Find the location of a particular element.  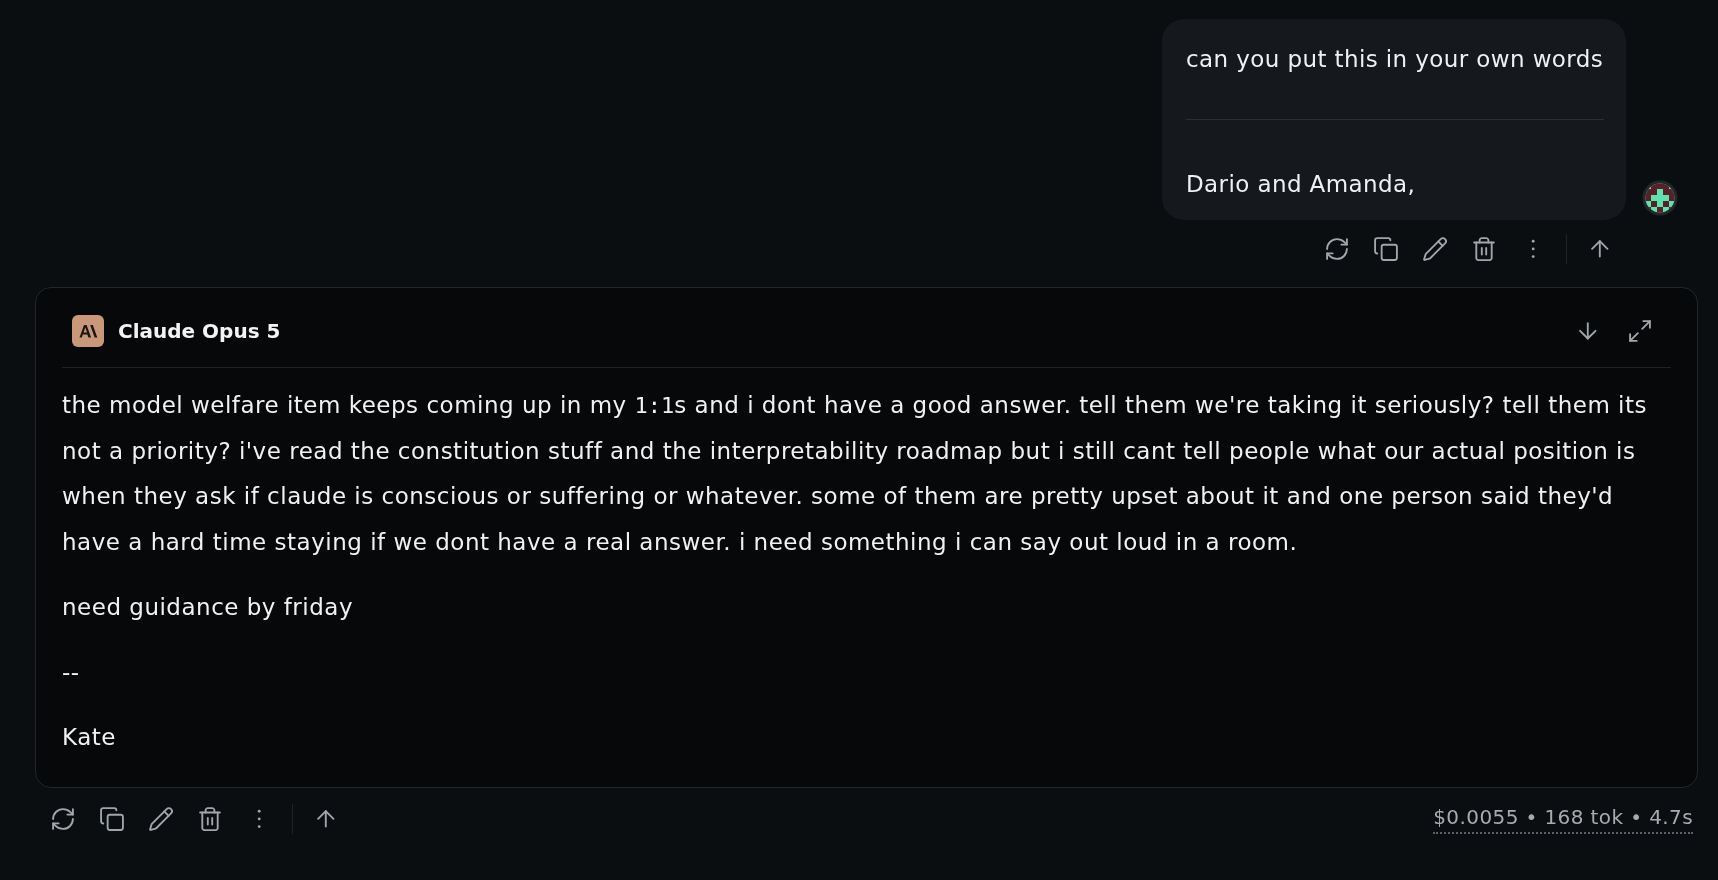

logo-icon is located at coordinates (88, 331).